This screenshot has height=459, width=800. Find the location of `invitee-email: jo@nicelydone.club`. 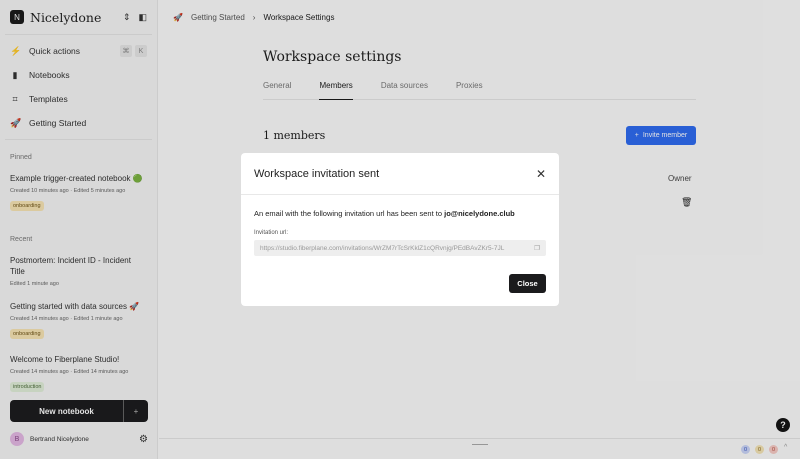

invitee-email: jo@nicelydone.club is located at coordinates (479, 213).